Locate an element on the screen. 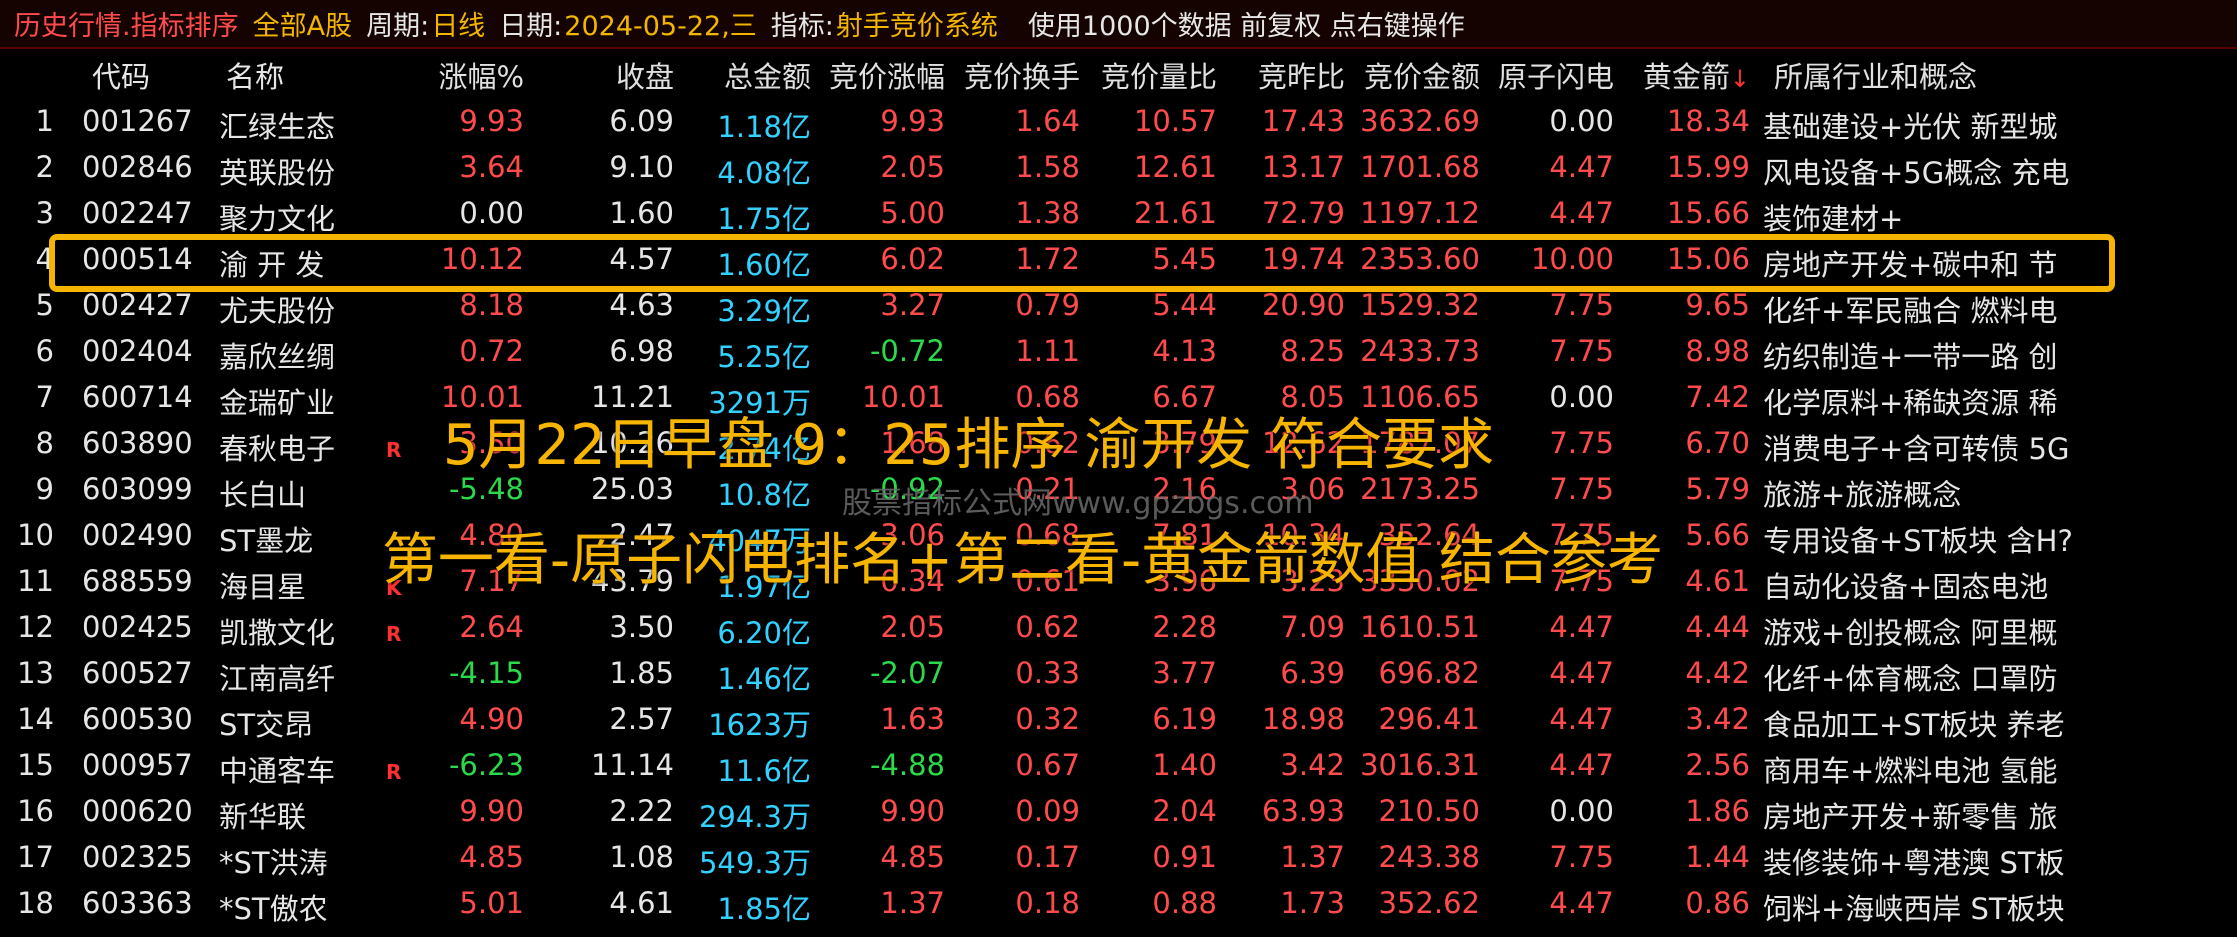 The image size is (2237, 937). bid-turnover: 0.17 is located at coordinates (1047, 857).